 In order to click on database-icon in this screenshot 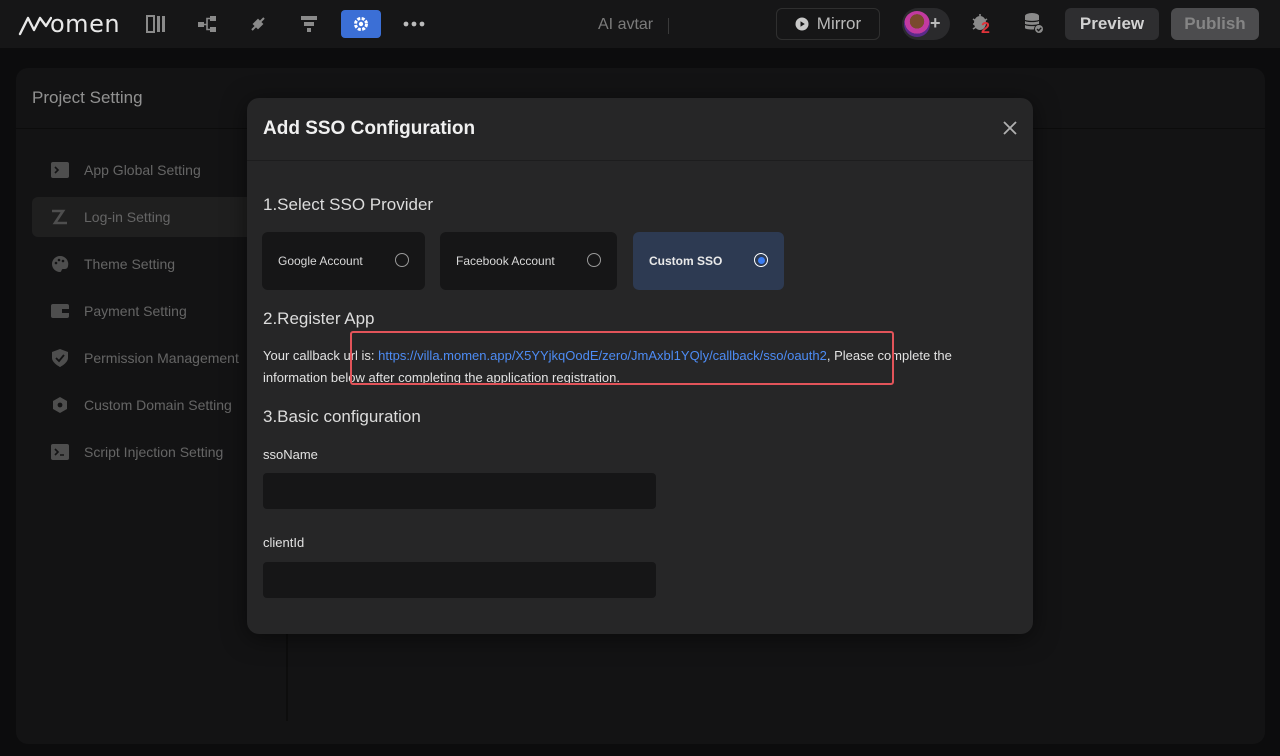, I will do `click(1035, 24)`.